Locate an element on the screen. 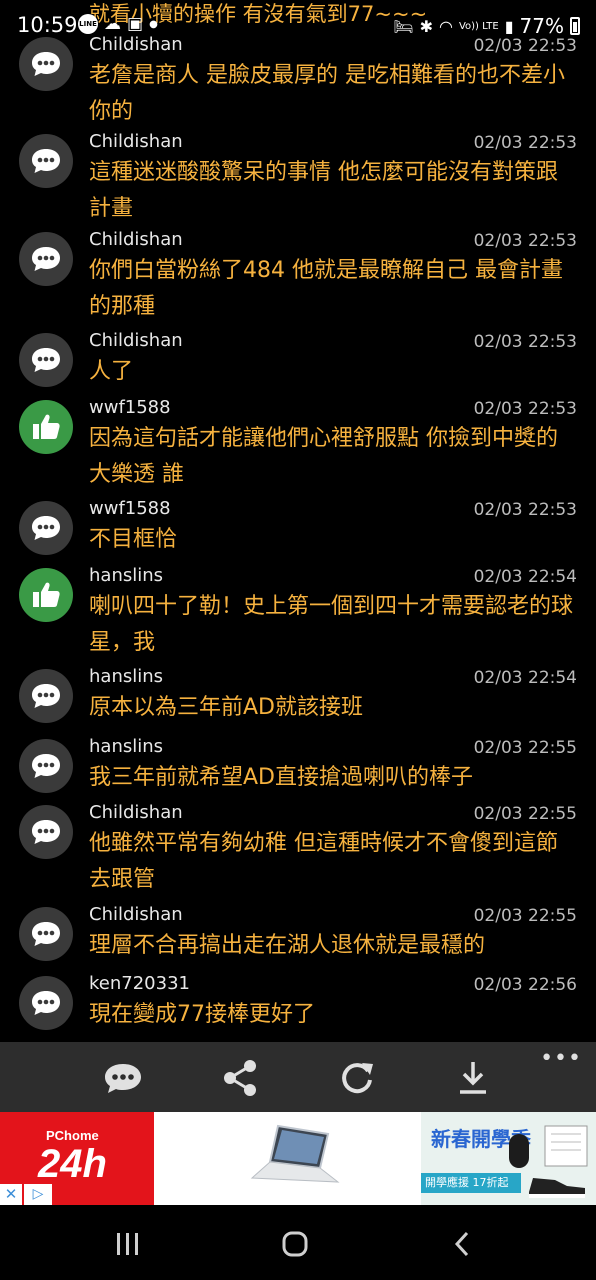 The width and height of the screenshot is (596, 1280). share-button is located at coordinates (240, 1078).